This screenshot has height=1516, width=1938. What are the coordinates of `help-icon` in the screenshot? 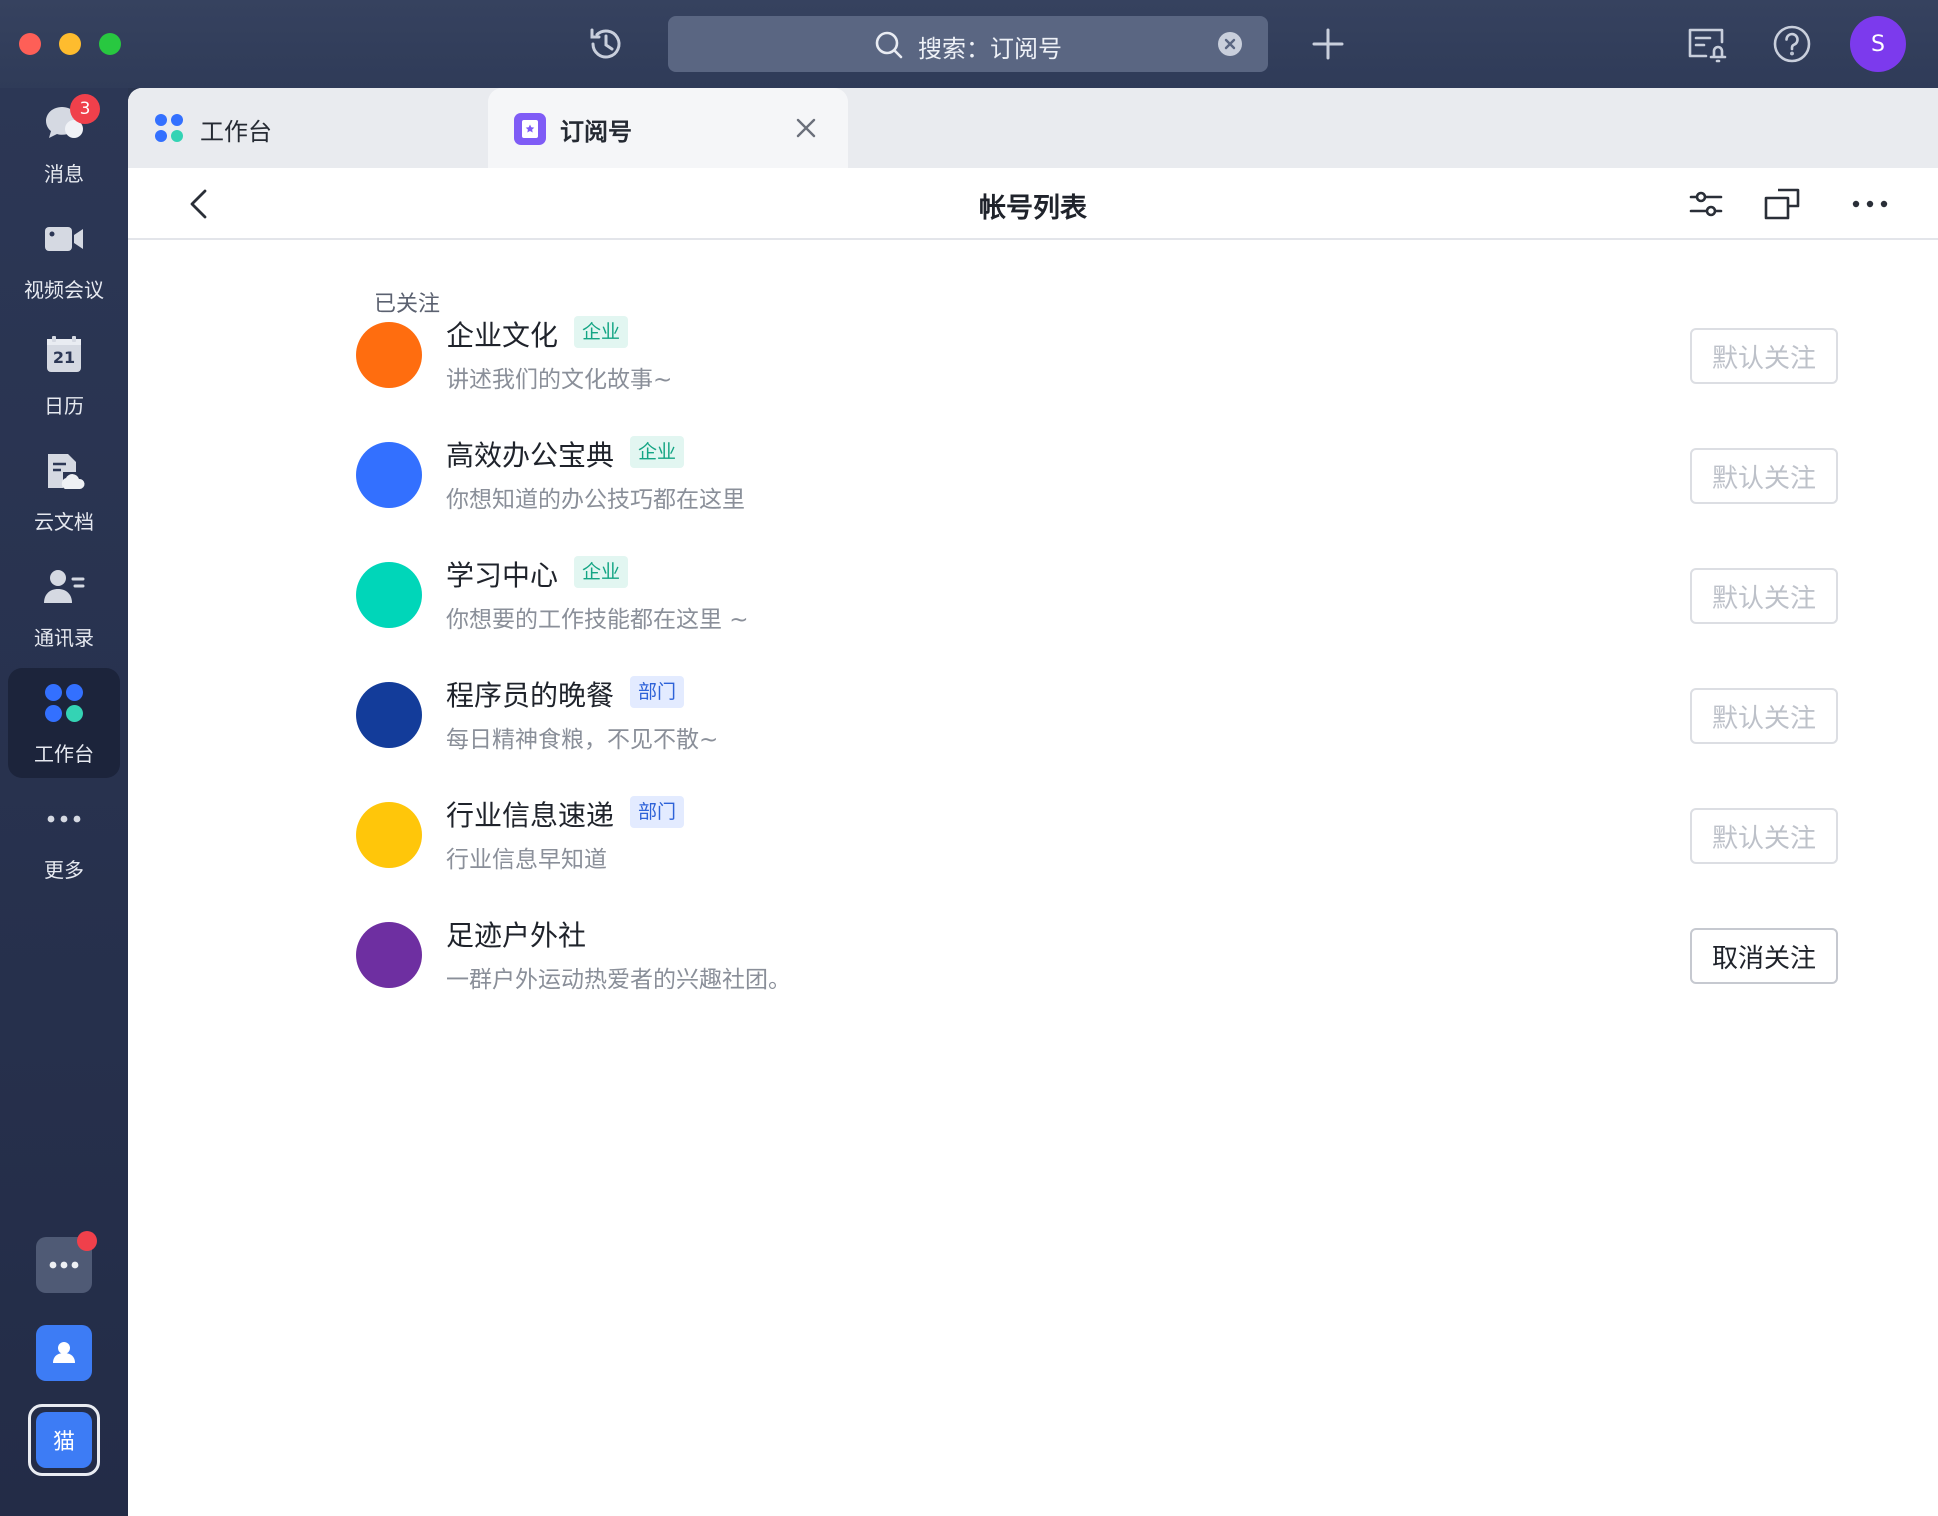 It's located at (1792, 44).